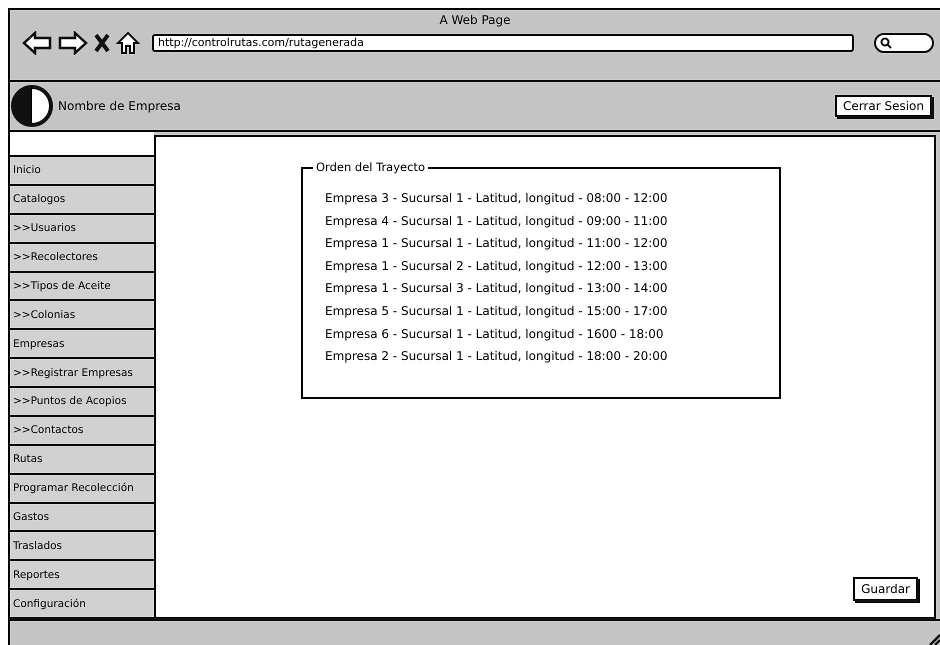  Describe the element at coordinates (82, 604) in the screenshot. I see `sidebar-item: Configuración` at that location.